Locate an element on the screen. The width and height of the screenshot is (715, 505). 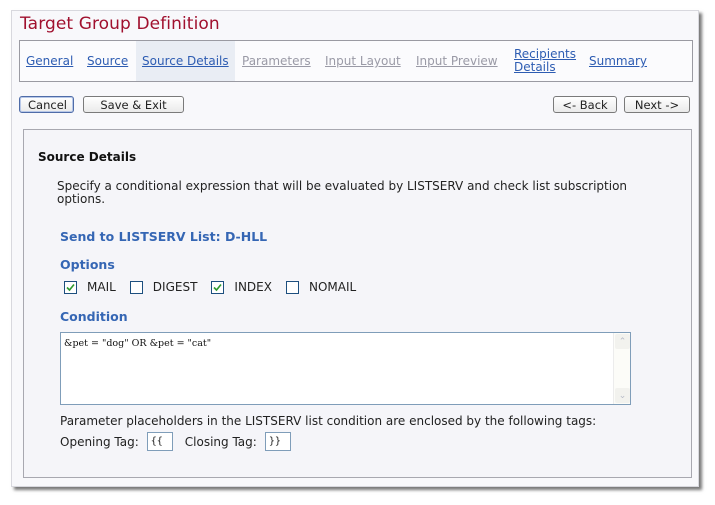
condition-scrollbar: ⌃ ⌄ is located at coordinates (621, 368).